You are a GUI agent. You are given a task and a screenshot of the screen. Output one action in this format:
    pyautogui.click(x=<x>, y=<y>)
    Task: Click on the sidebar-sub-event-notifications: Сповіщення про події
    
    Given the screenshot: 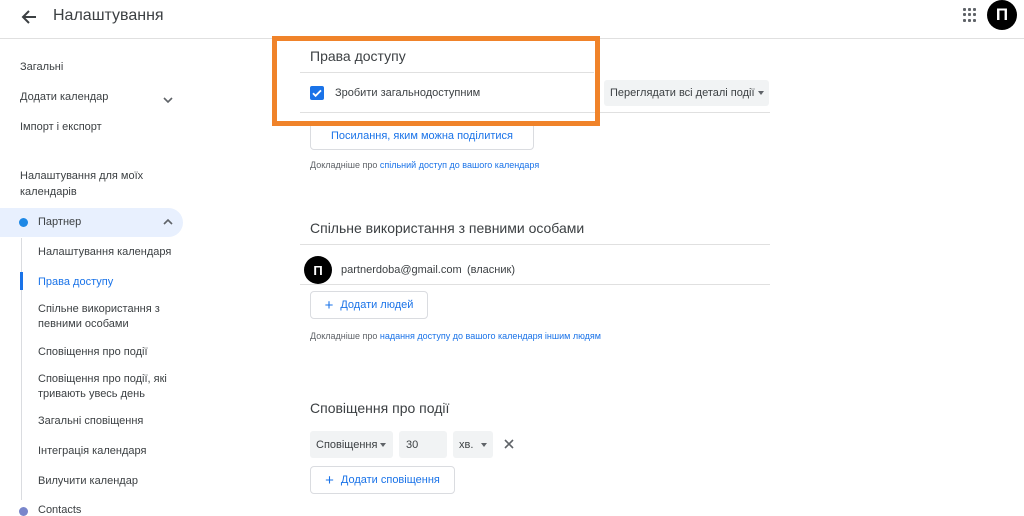 What is the action you would take?
    pyautogui.click(x=113, y=352)
    